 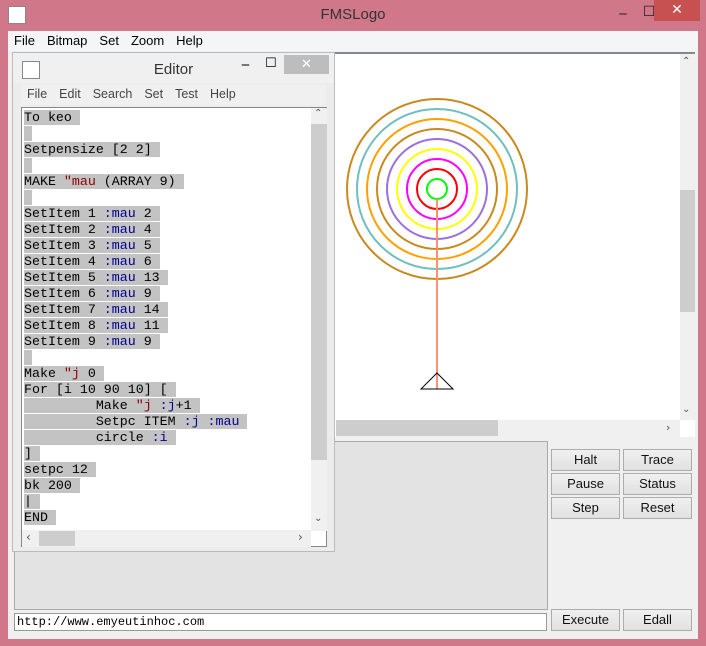 What do you see at coordinates (44, 181) in the screenshot?
I see `code-token: MAKE` at bounding box center [44, 181].